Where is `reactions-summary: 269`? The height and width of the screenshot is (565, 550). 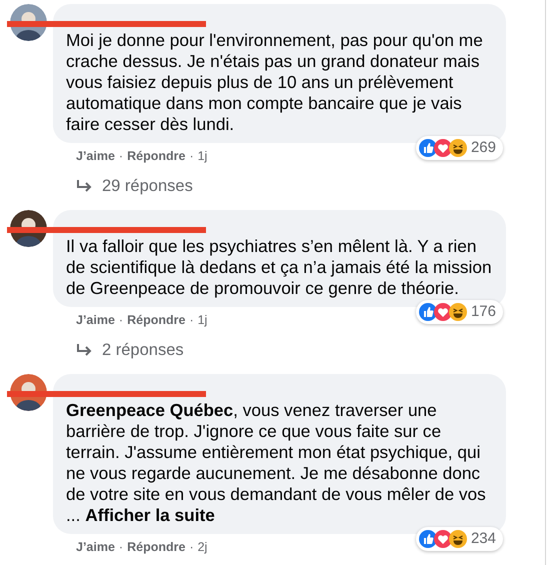 reactions-summary: 269 is located at coordinates (459, 148).